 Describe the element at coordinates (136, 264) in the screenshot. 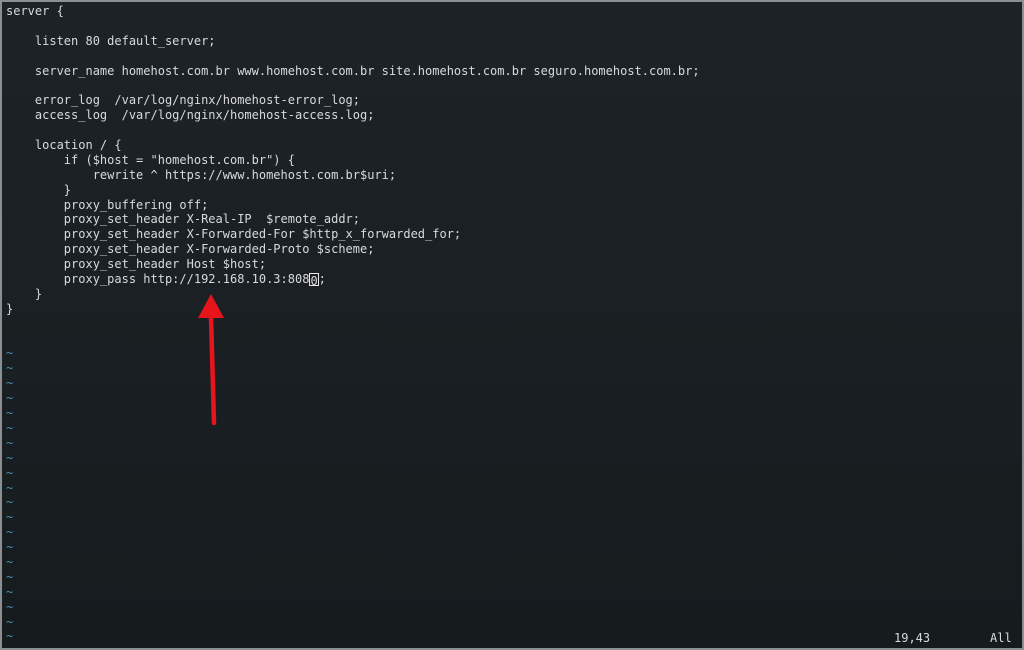

I see `code-line: proxy_set_header Host $host;` at that location.